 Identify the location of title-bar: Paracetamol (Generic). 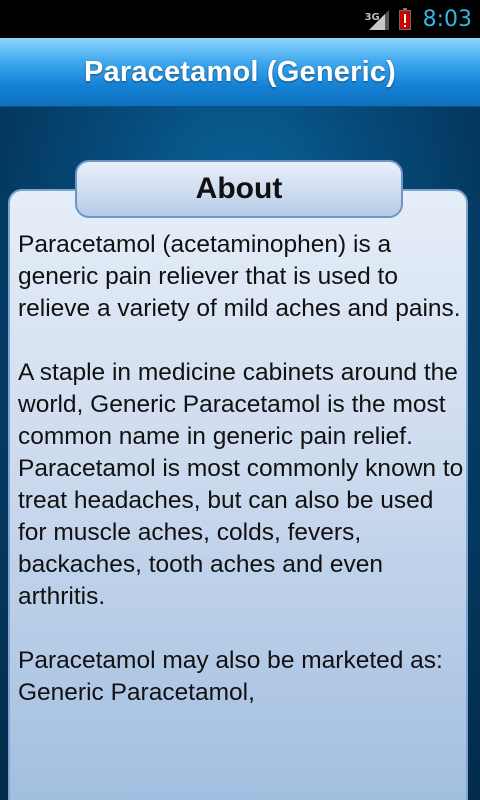
(240, 72).